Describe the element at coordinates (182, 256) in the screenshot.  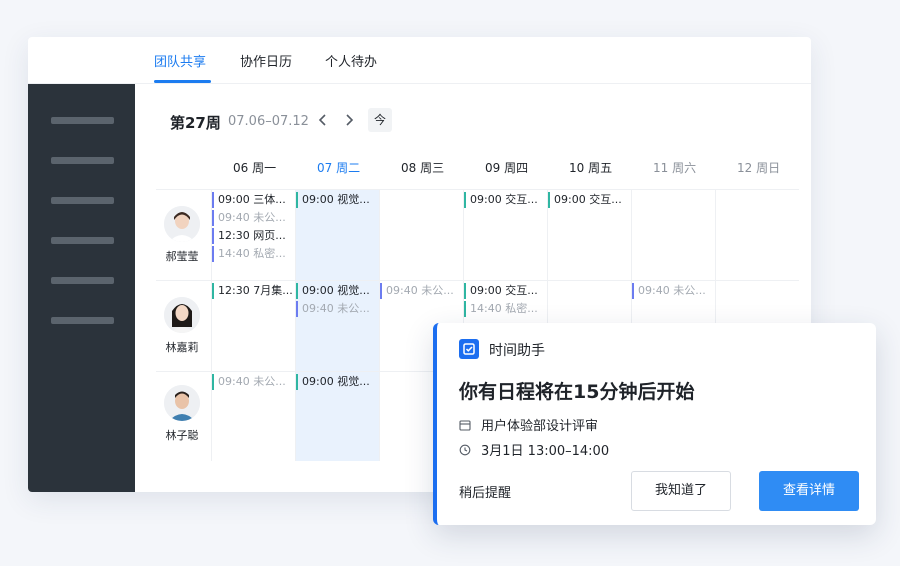
I see `person-name: 郝莹莹` at that location.